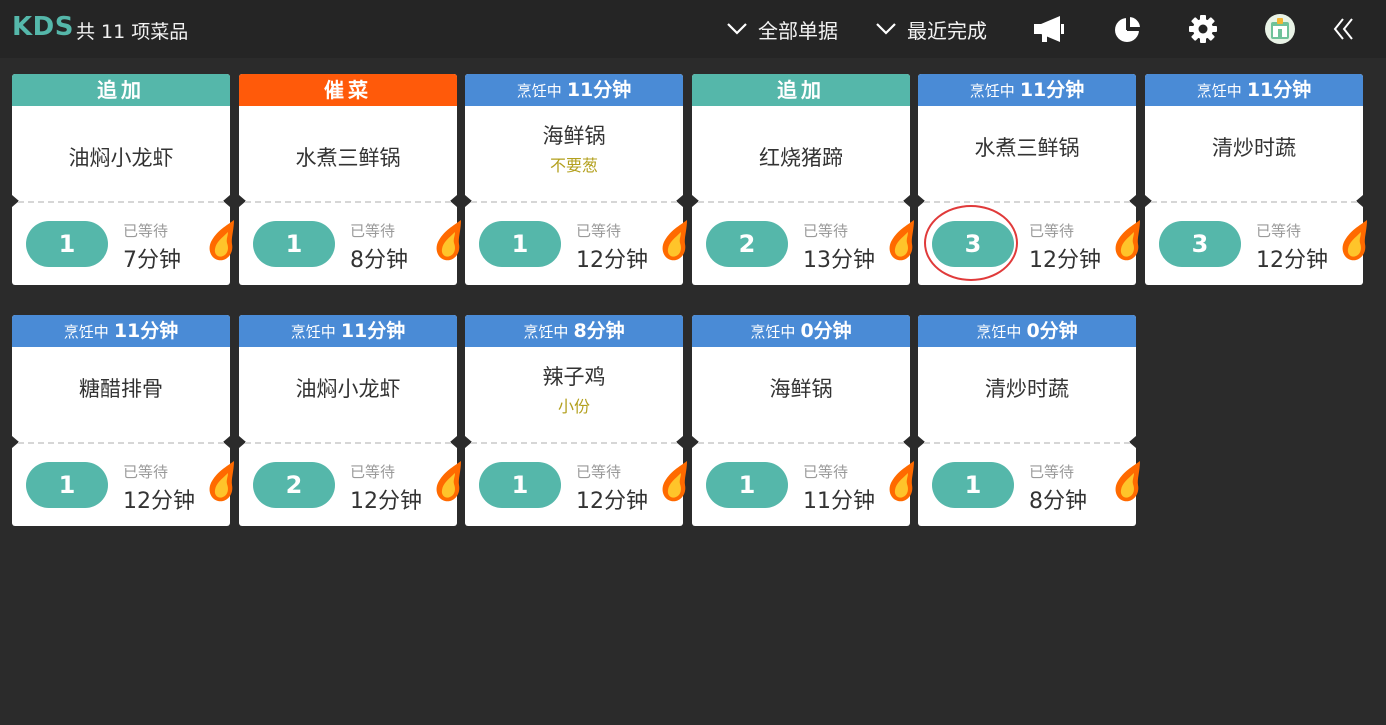  What do you see at coordinates (798, 30) in the screenshot?
I see `filter-all-orders-label: 全部单据` at bounding box center [798, 30].